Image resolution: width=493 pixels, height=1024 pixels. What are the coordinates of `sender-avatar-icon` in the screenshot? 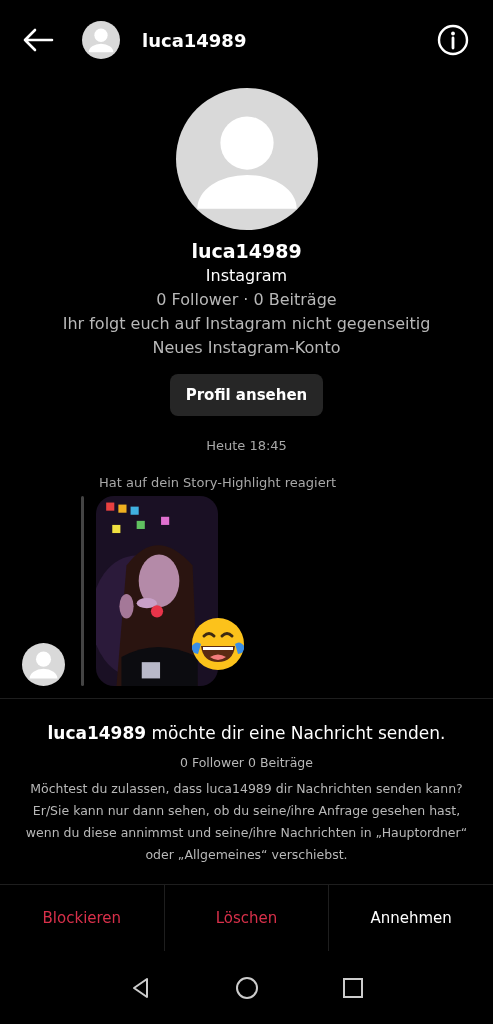 It's located at (43, 664).